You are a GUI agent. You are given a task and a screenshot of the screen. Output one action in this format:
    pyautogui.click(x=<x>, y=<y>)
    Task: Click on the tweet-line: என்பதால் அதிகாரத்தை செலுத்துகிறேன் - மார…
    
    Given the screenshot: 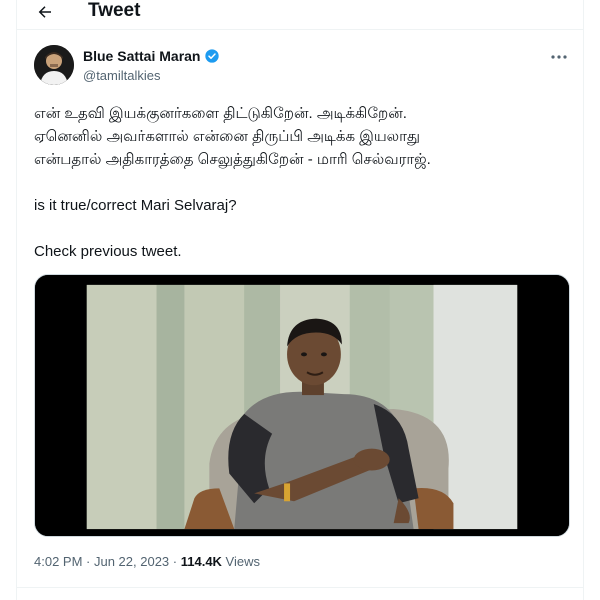 What is the action you would take?
    pyautogui.click(x=232, y=159)
    